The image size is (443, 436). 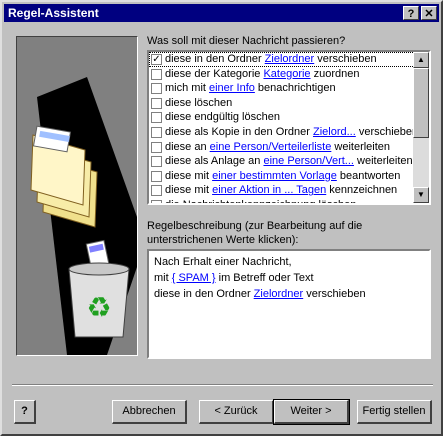 I want to click on close-button: ✕, so click(x=429, y=13).